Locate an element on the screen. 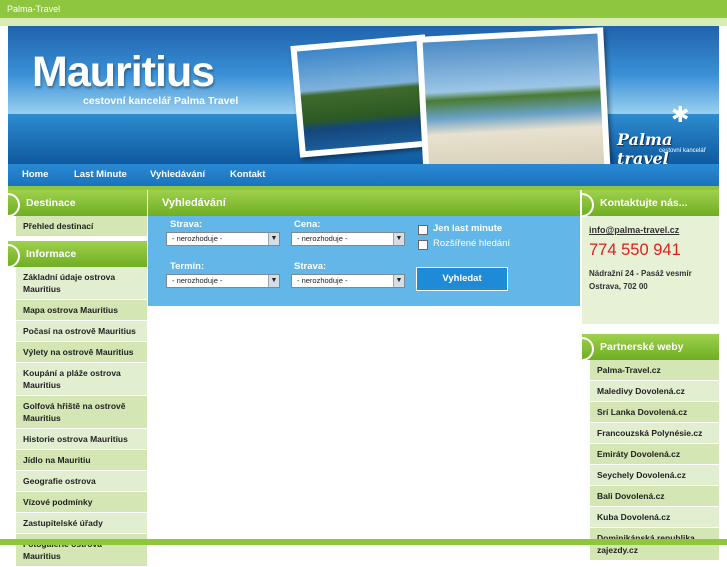 The height and width of the screenshot is (567, 727). partner-link-kuba: Kuba Dovolená.cz is located at coordinates (650, 517).